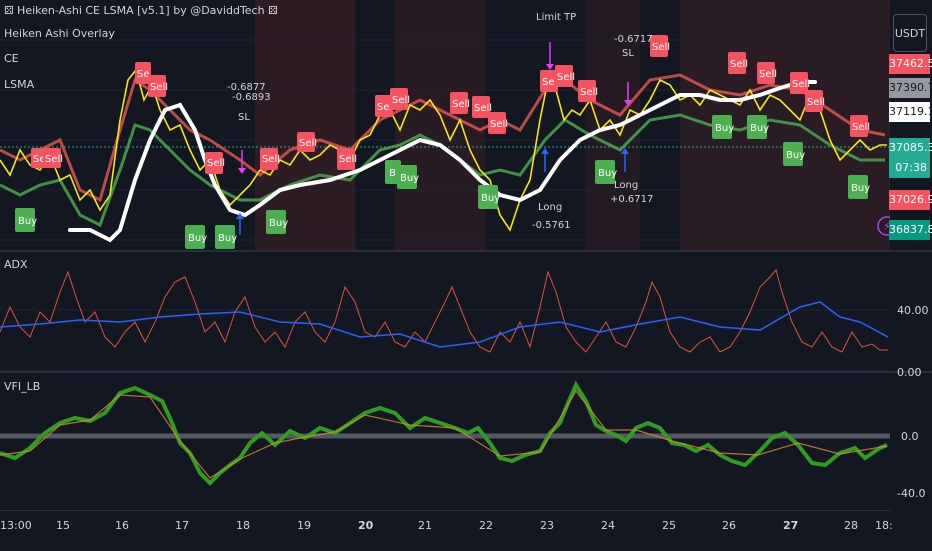  Describe the element at coordinates (633, 39) in the screenshot. I see `neg-6717-text: -0.6717` at that location.